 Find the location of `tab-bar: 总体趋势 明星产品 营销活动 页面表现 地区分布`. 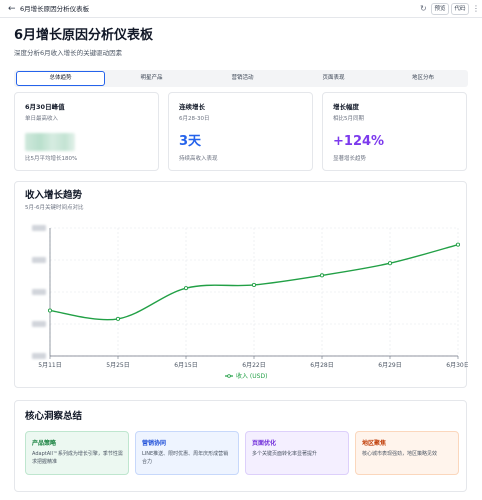

tab-bar: 总体趋势 明星产品 营销活动 页面表现 地区分布 is located at coordinates (241, 78).